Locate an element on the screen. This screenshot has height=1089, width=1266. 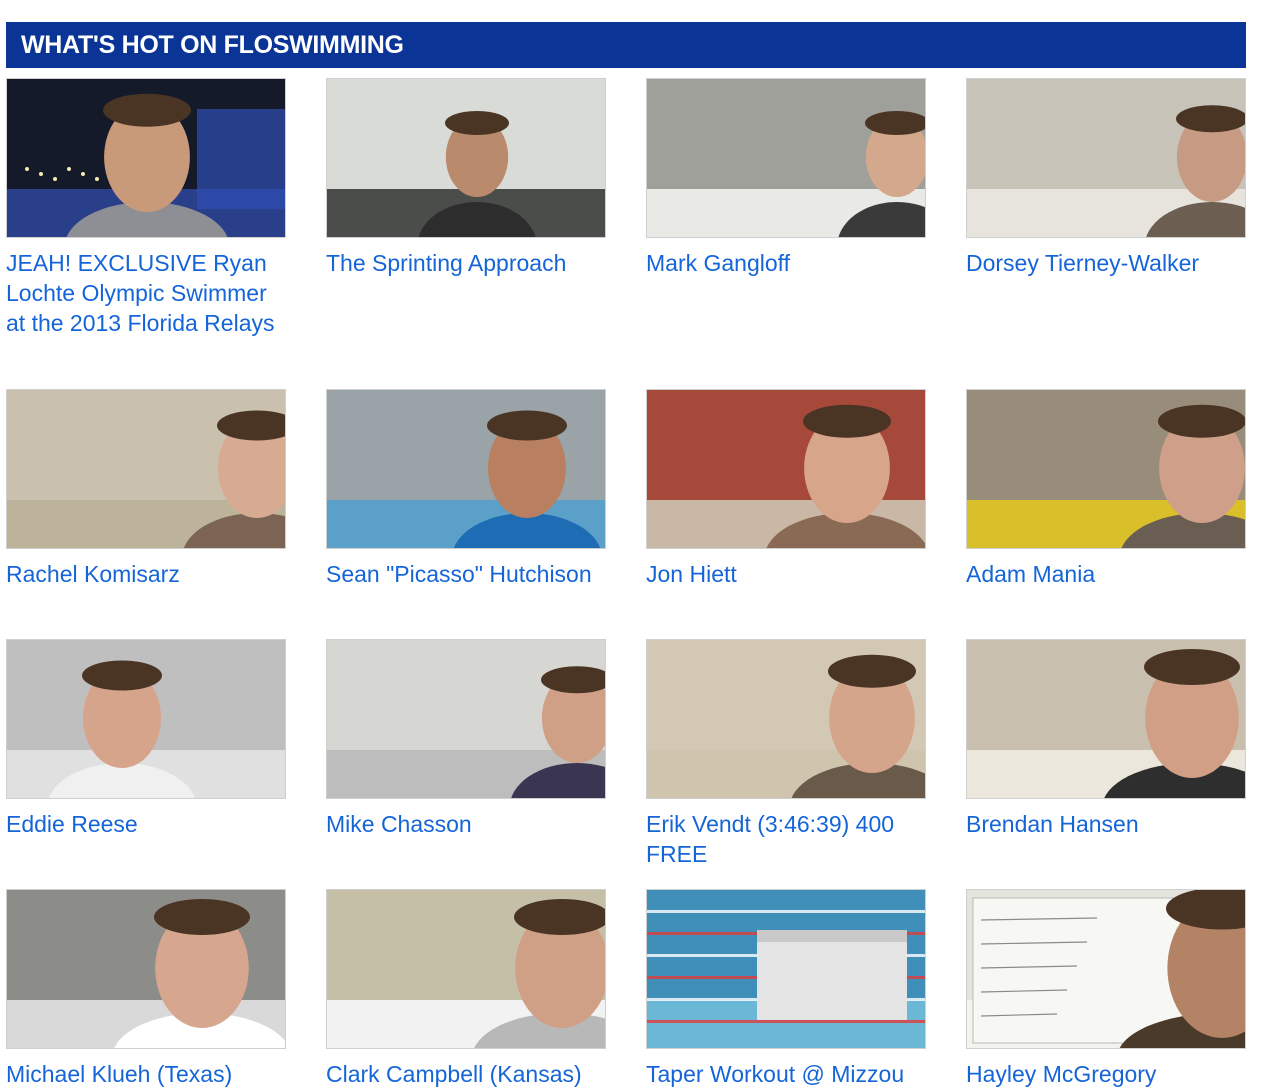
video-title-link: Brendan Hansen is located at coordinates (1106, 824).